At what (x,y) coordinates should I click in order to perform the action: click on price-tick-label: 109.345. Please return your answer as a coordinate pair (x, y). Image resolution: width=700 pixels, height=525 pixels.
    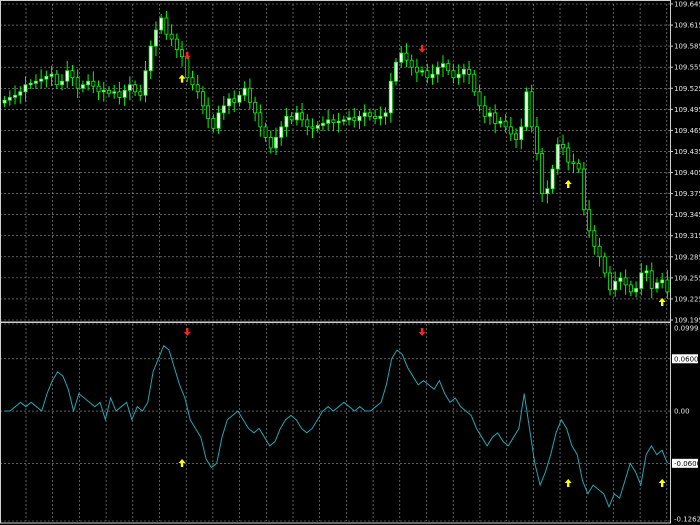
    Looking at the image, I should click on (687, 215).